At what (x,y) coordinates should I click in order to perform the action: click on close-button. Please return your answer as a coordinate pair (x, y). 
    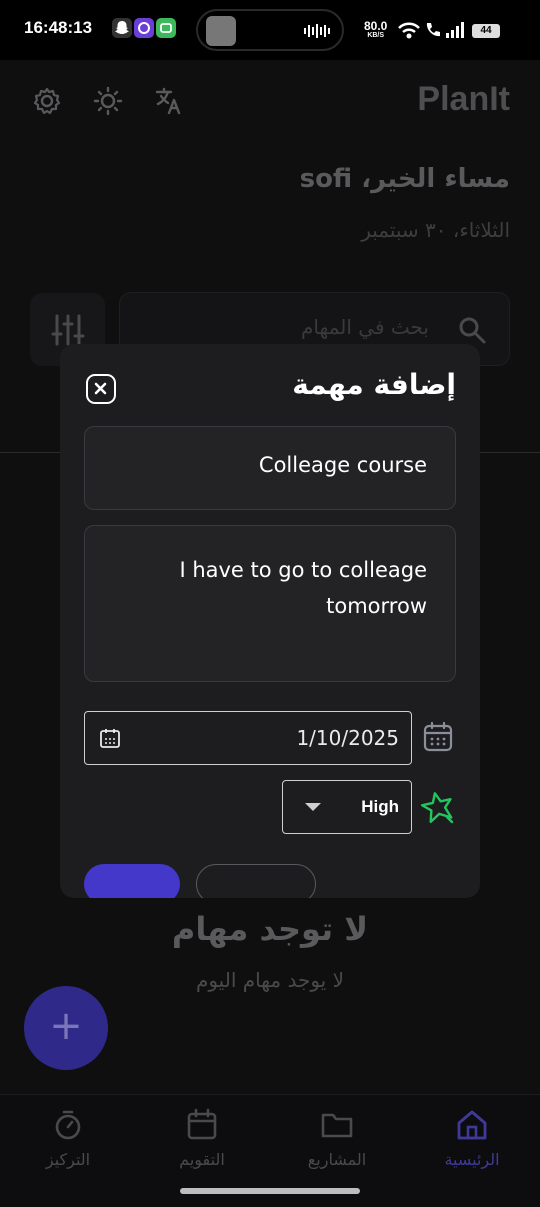
    Looking at the image, I should click on (101, 389).